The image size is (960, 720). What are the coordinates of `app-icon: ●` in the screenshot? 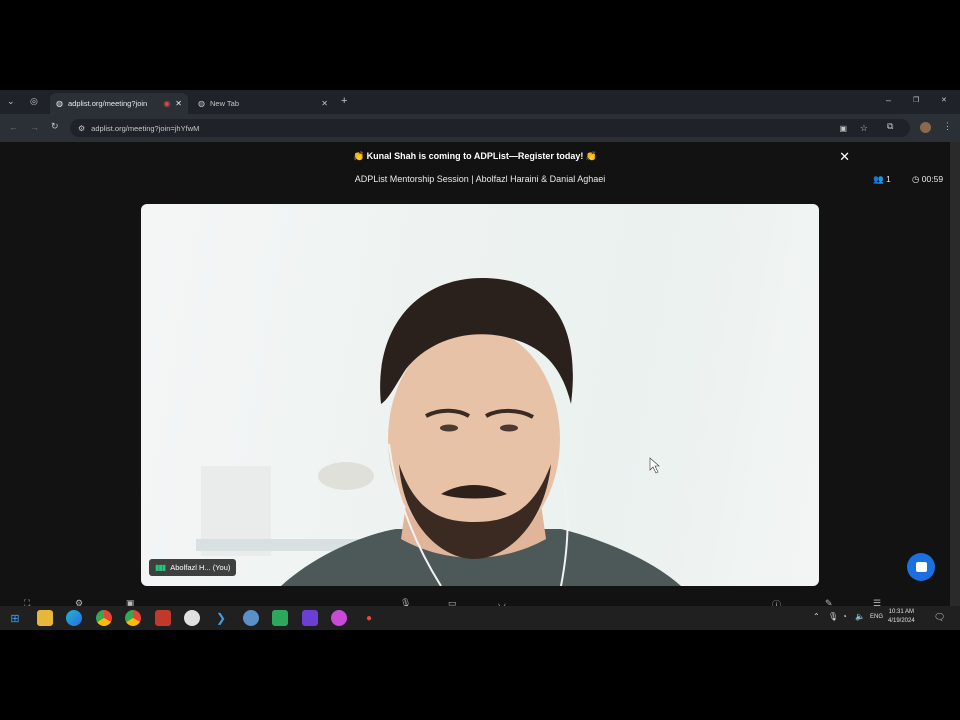 It's located at (369, 618).